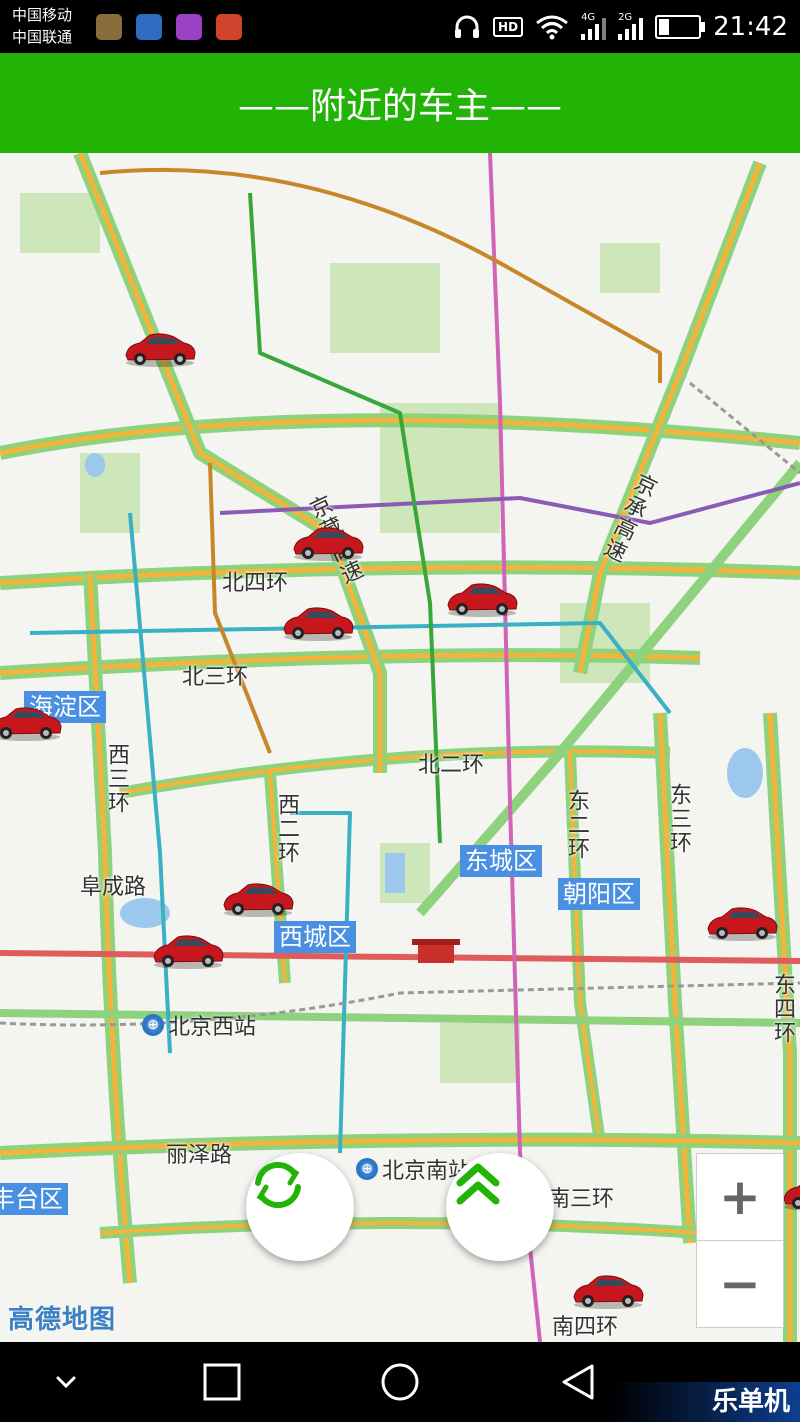 The width and height of the screenshot is (800, 1422). What do you see at coordinates (451, 765) in the screenshot?
I see `road-label: 北二环` at bounding box center [451, 765].